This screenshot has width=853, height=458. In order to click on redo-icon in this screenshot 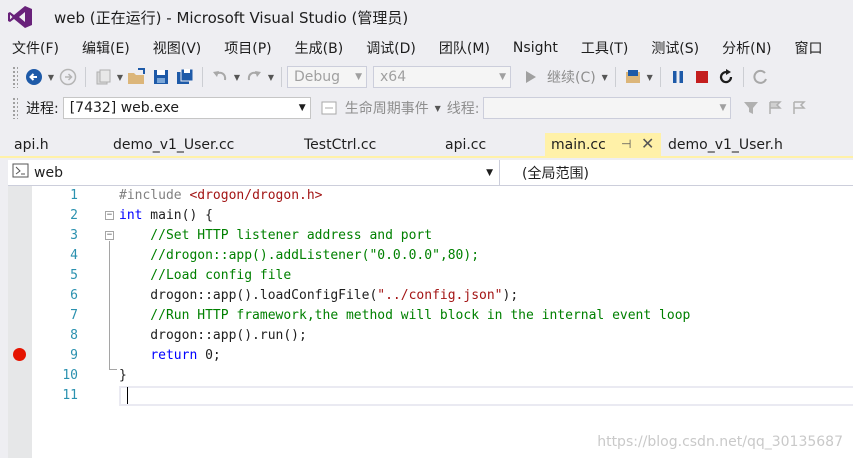, I will do `click(254, 77)`.